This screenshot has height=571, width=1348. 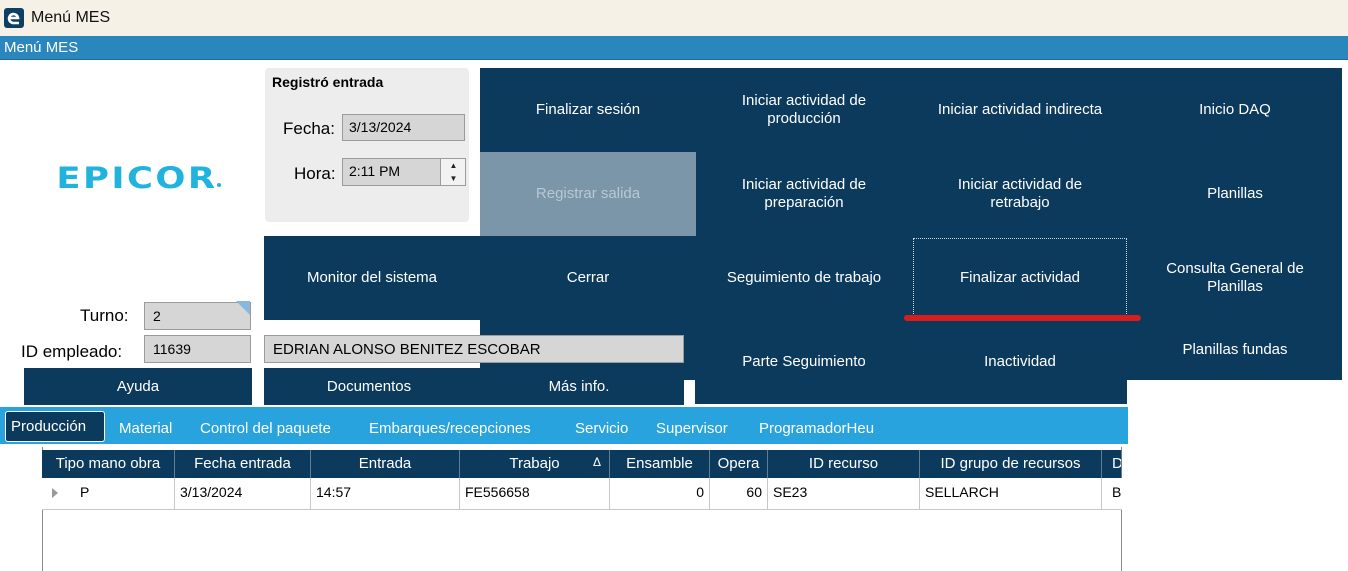 I want to click on table-cell: 60, so click(x=739, y=494).